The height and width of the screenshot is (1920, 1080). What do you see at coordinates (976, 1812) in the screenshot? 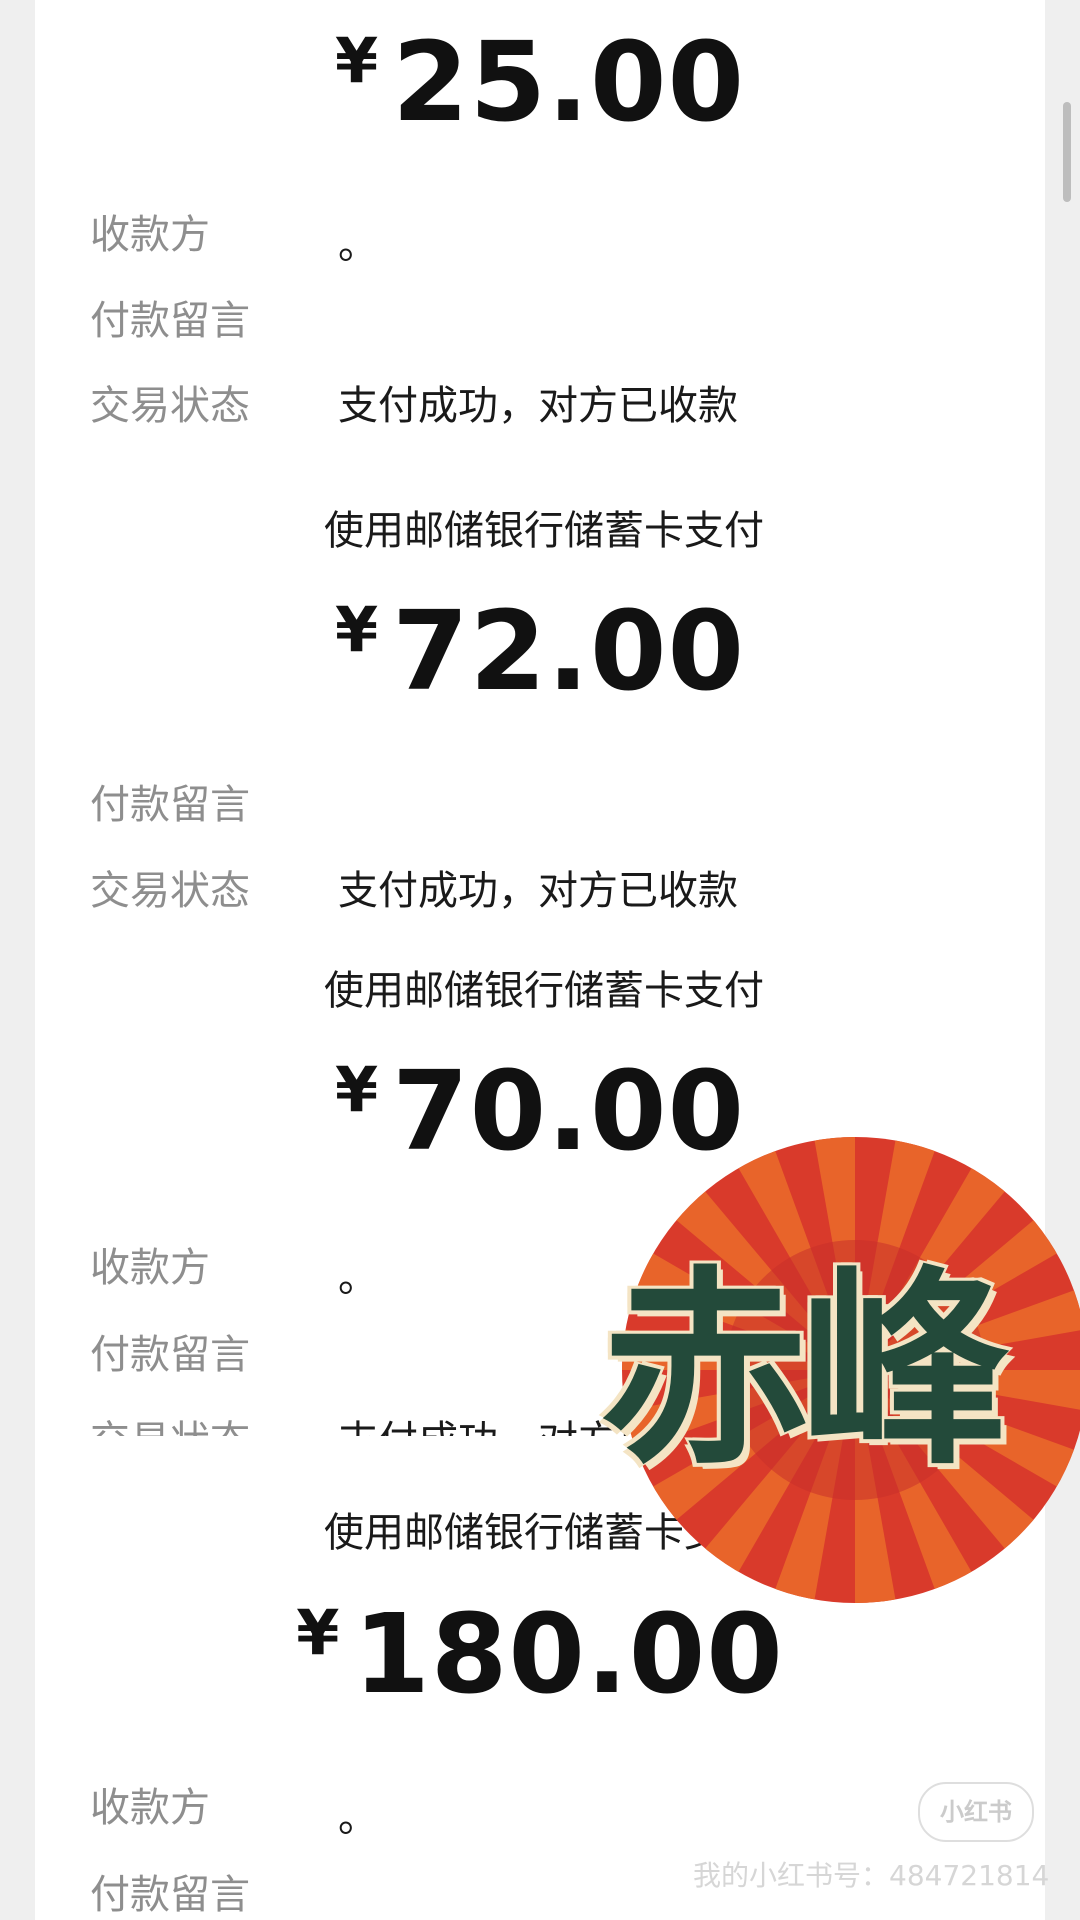
I see `xiaohongshu-logo-icon: 小红书` at bounding box center [976, 1812].